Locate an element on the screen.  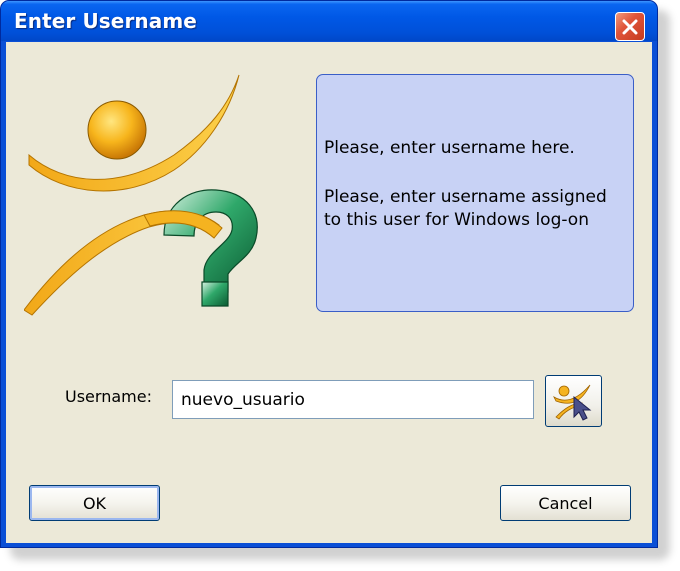
help-user-logo-icon is located at coordinates (141, 195).